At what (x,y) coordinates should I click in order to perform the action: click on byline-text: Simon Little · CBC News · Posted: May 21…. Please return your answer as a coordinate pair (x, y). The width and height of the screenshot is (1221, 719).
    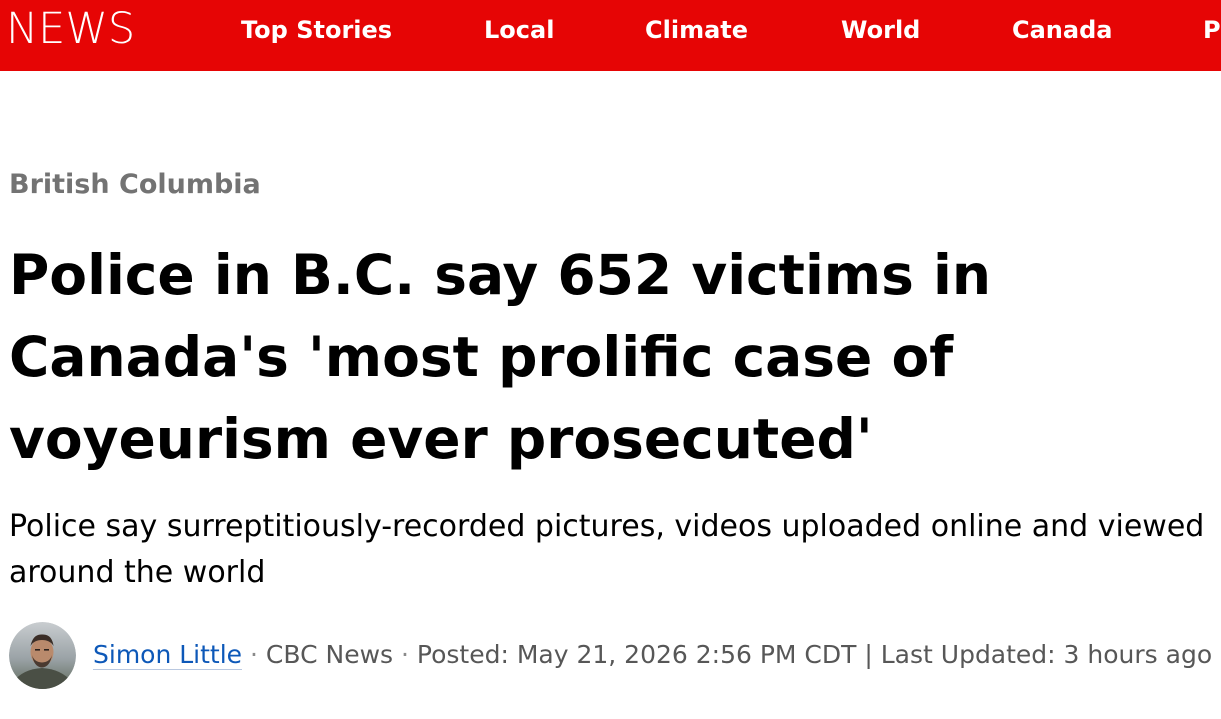
    Looking at the image, I should click on (652, 655).